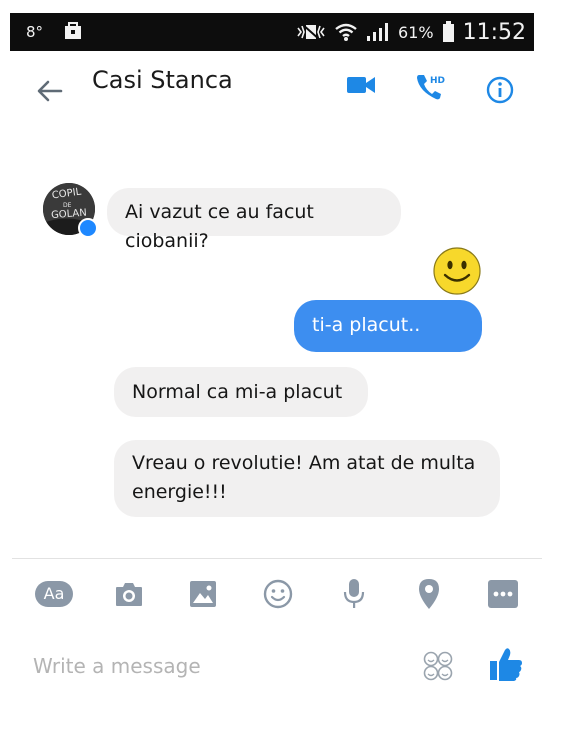  What do you see at coordinates (438, 668) in the screenshot?
I see `stickers-icon` at bounding box center [438, 668].